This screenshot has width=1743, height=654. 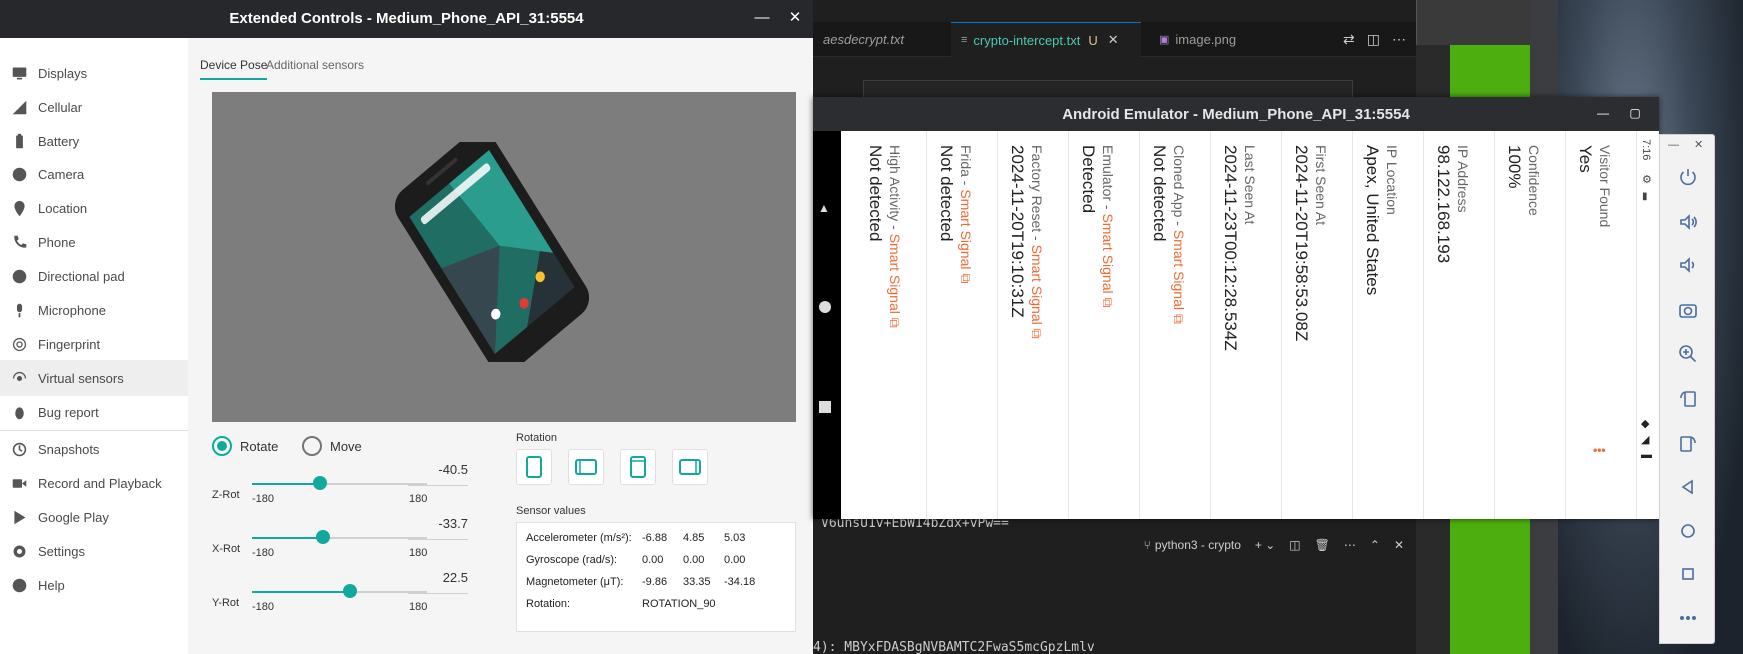 What do you see at coordinates (315, 68) in the screenshot?
I see `tab-additional-sensors: Additional sensors` at bounding box center [315, 68].